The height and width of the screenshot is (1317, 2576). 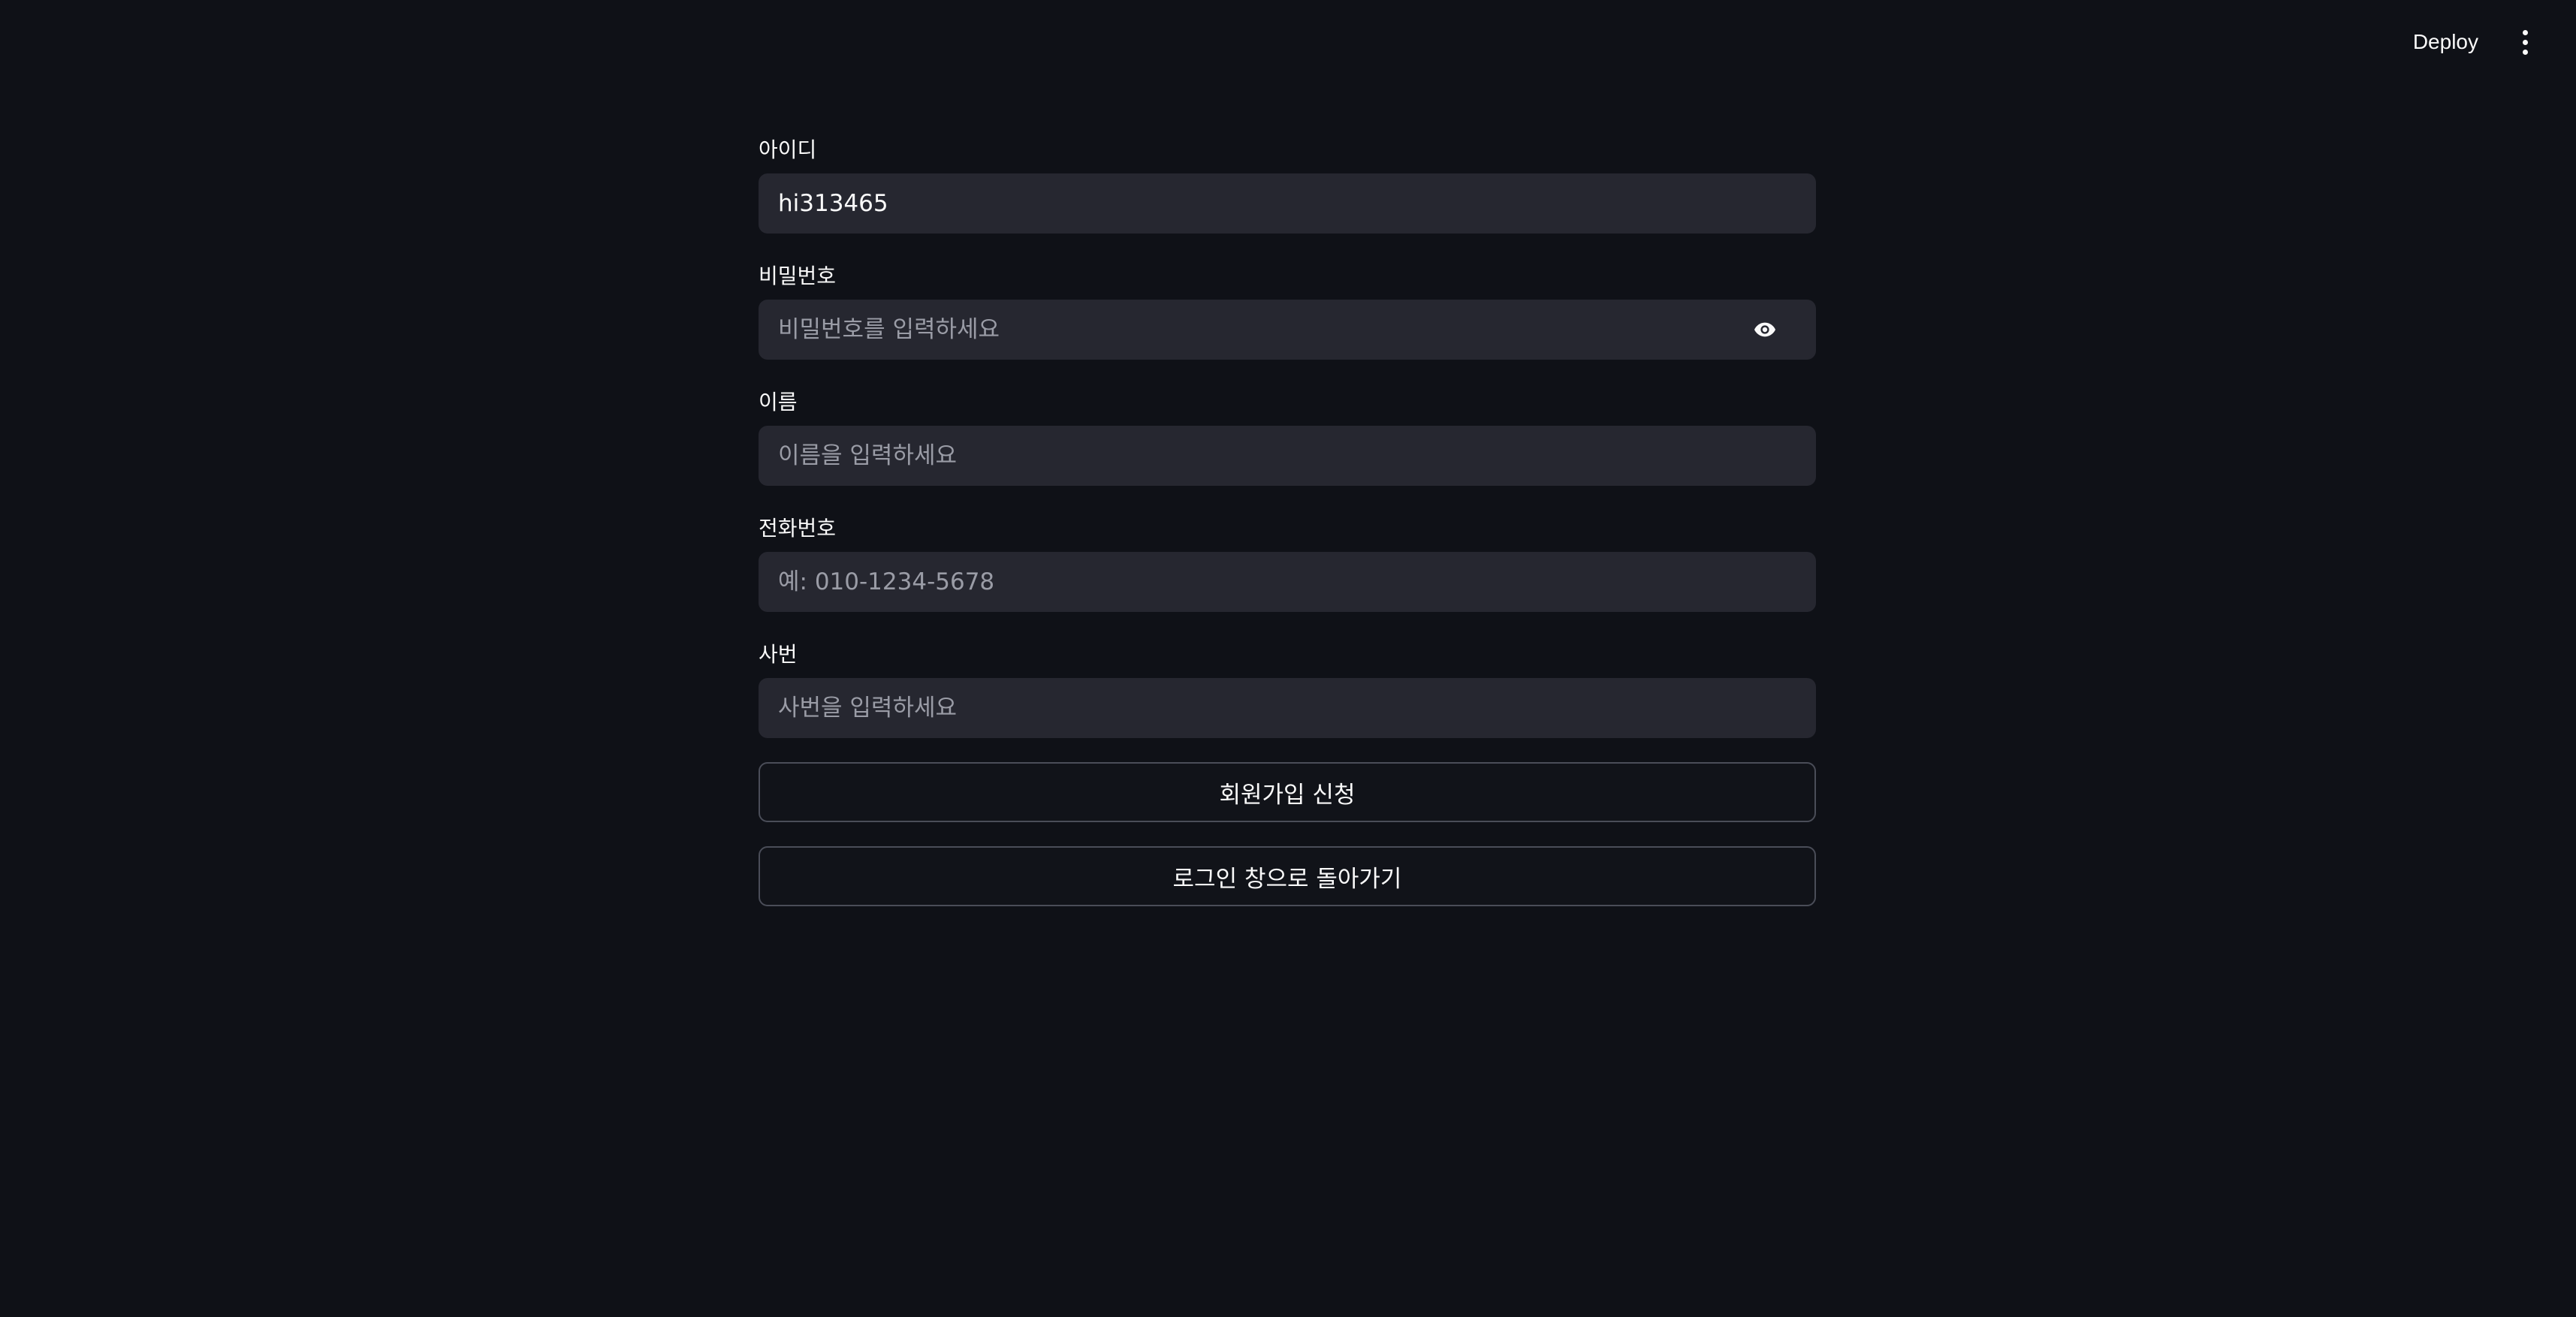 I want to click on employee-id-input, so click(x=1287, y=708).